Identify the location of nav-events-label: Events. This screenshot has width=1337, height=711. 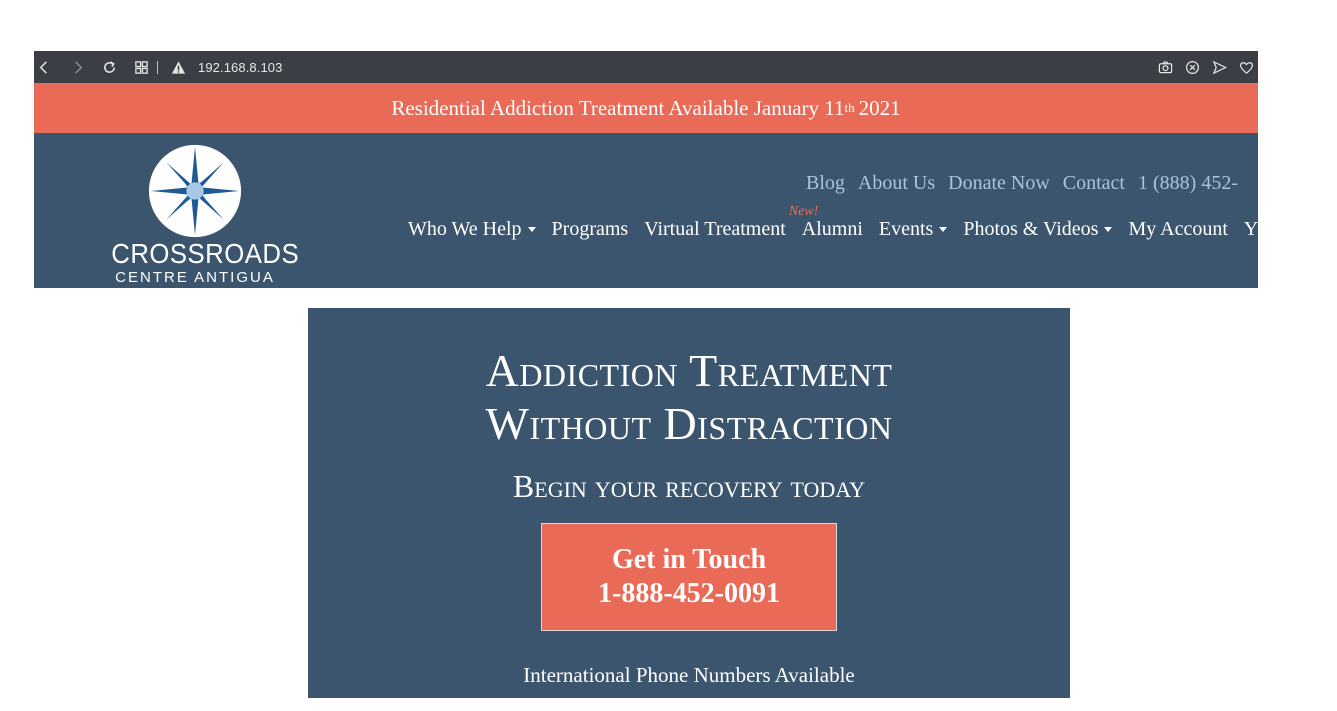
(906, 229).